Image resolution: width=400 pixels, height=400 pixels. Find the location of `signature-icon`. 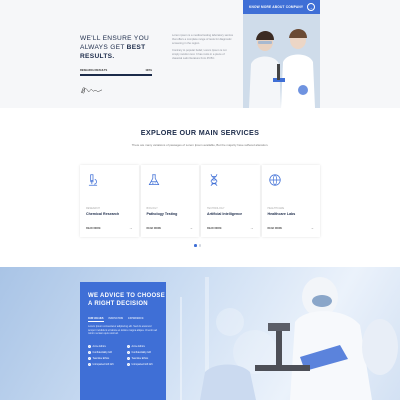

signature-icon is located at coordinates (92, 90).